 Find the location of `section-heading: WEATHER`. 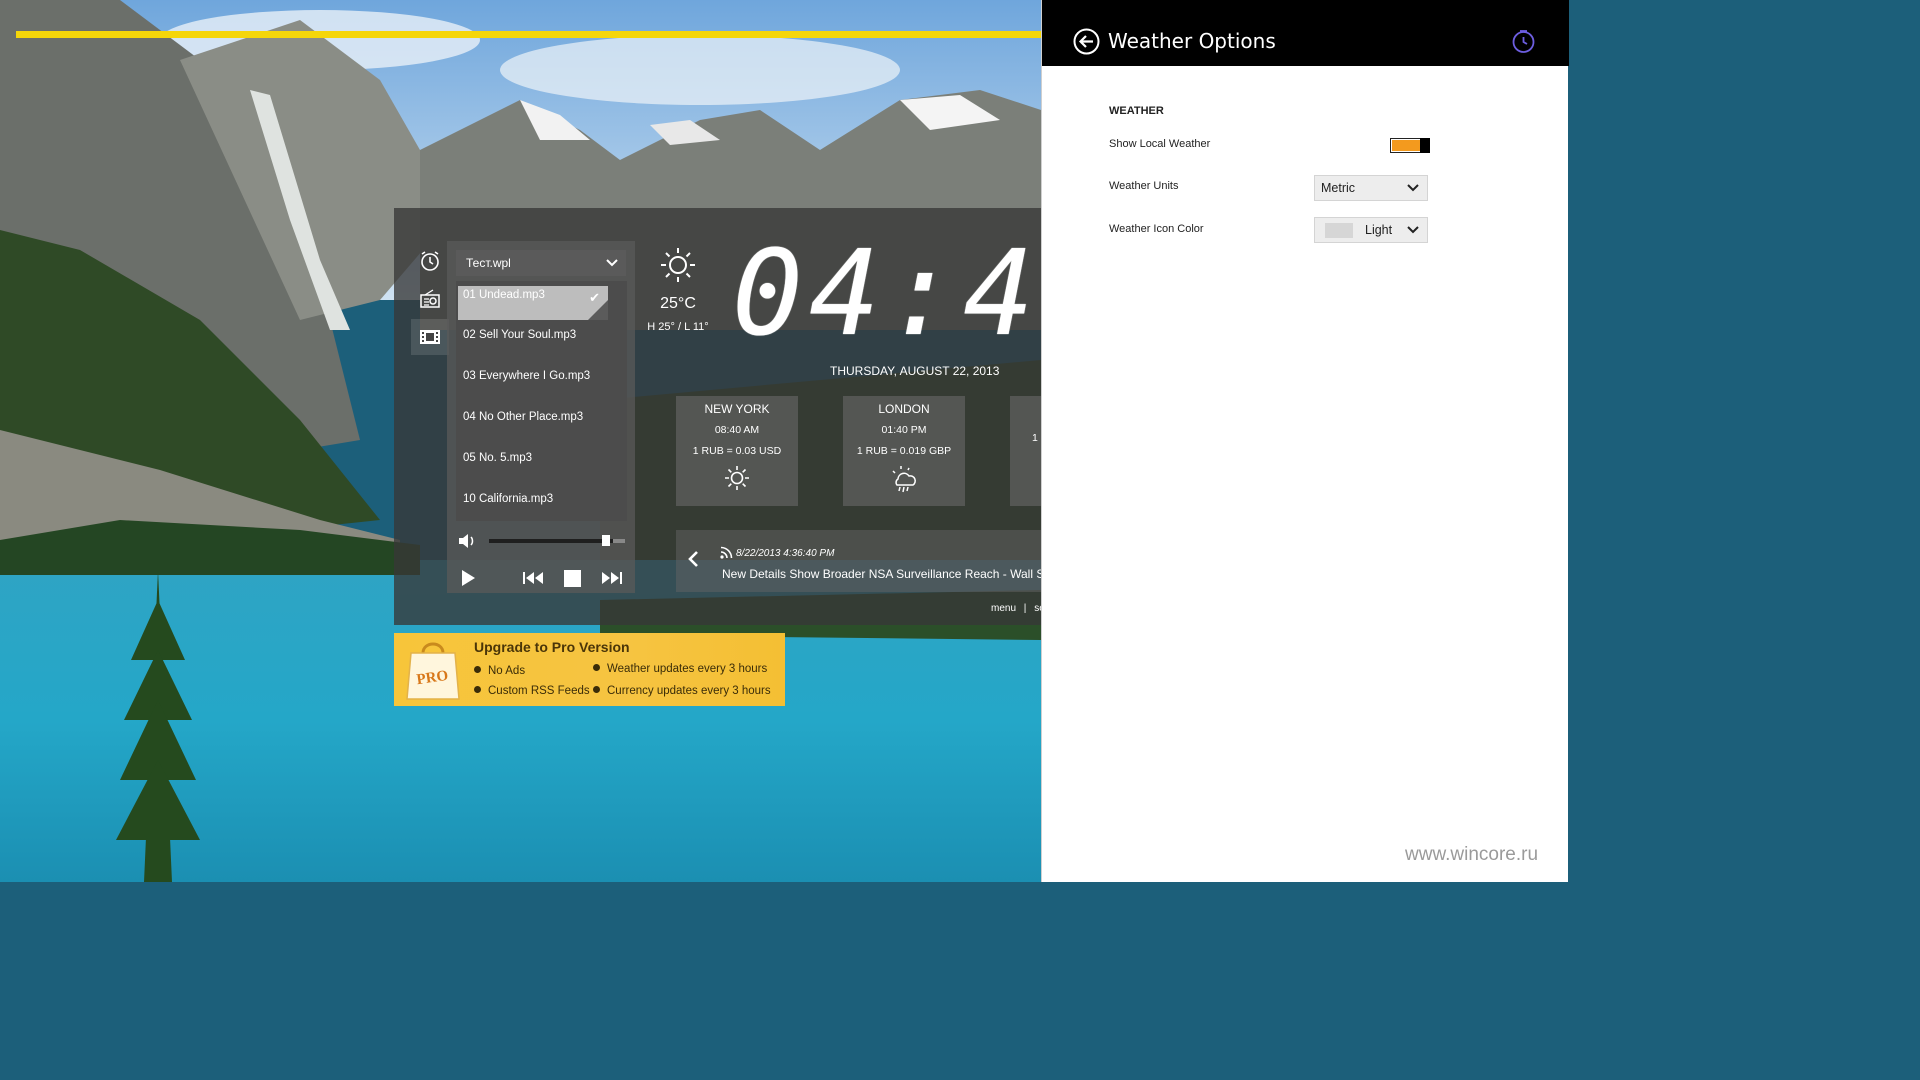

section-heading: WEATHER is located at coordinates (1136, 111).